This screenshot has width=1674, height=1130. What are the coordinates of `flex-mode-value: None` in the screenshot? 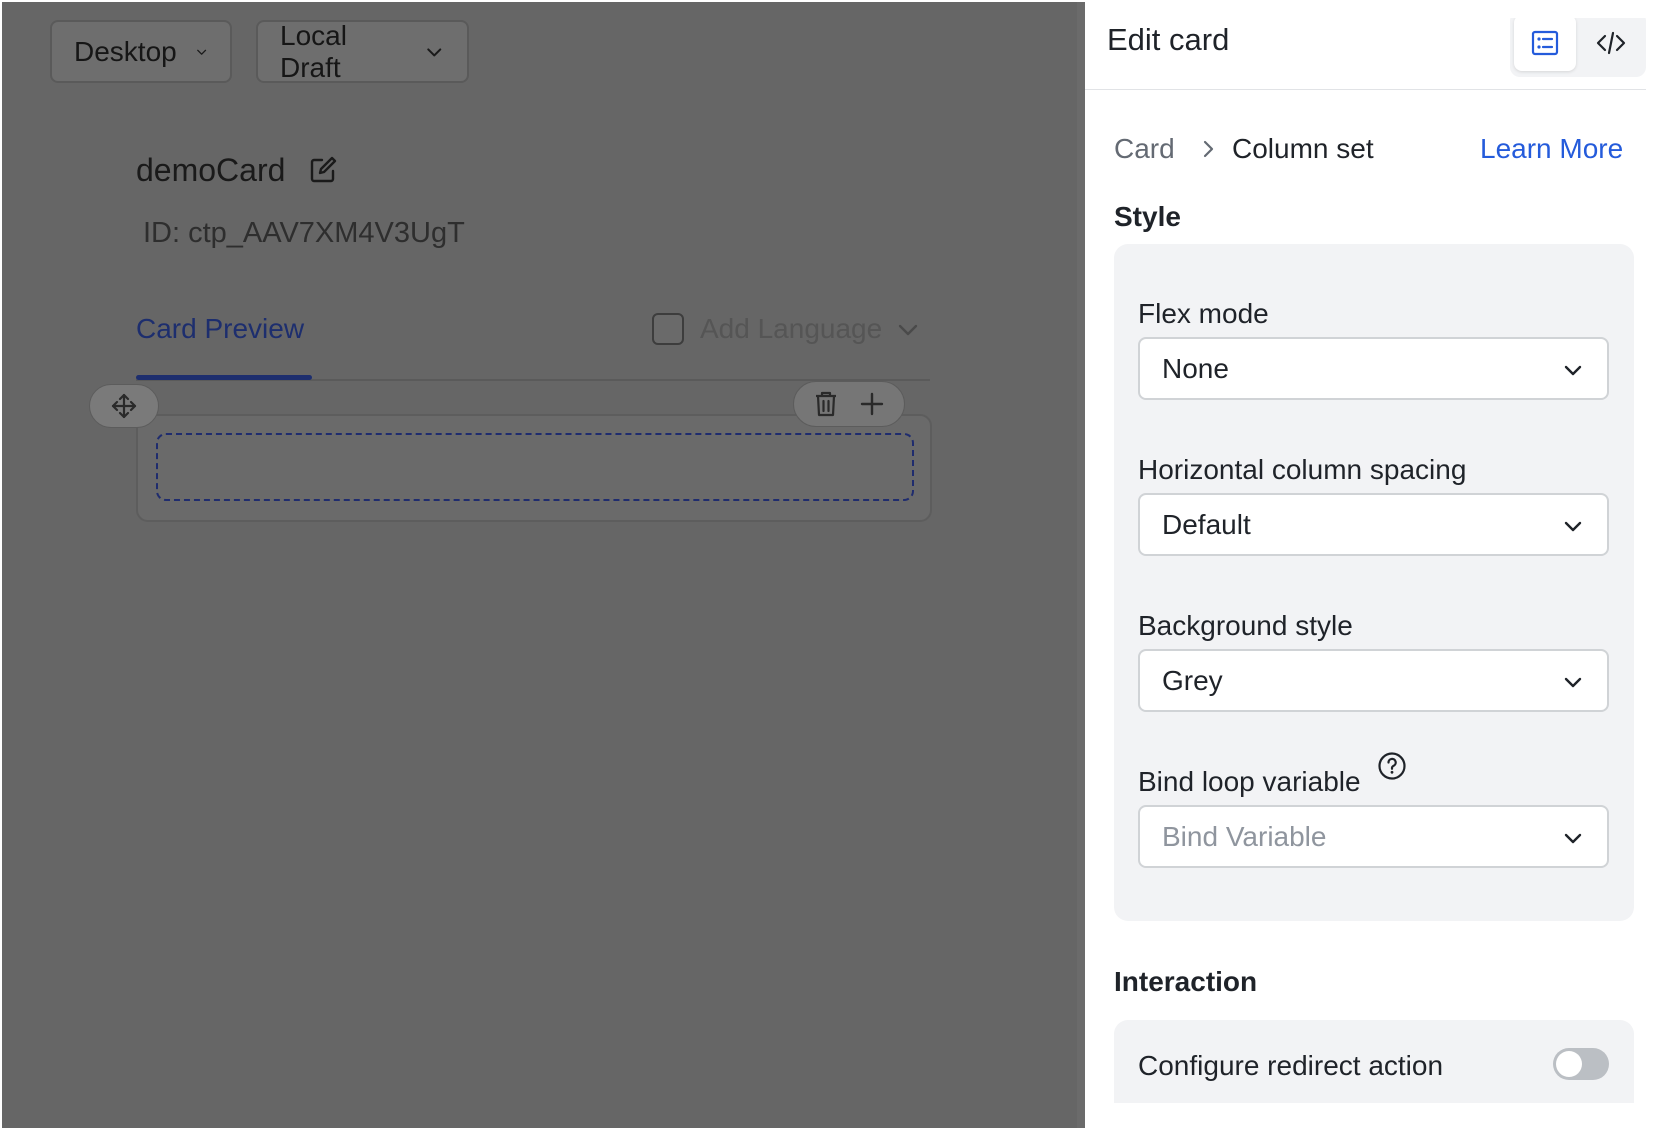 It's located at (1195, 368).